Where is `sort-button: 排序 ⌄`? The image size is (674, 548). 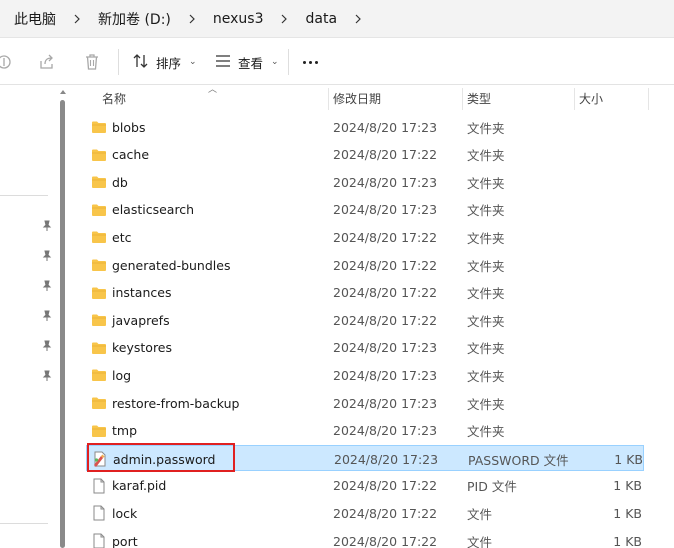
sort-button: 排序 ⌄ is located at coordinates (164, 62).